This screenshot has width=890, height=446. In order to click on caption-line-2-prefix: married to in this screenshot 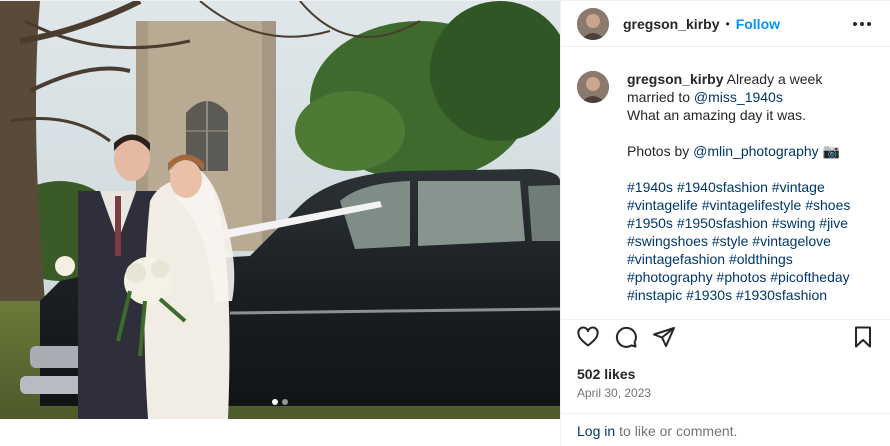, I will do `click(660, 97)`.